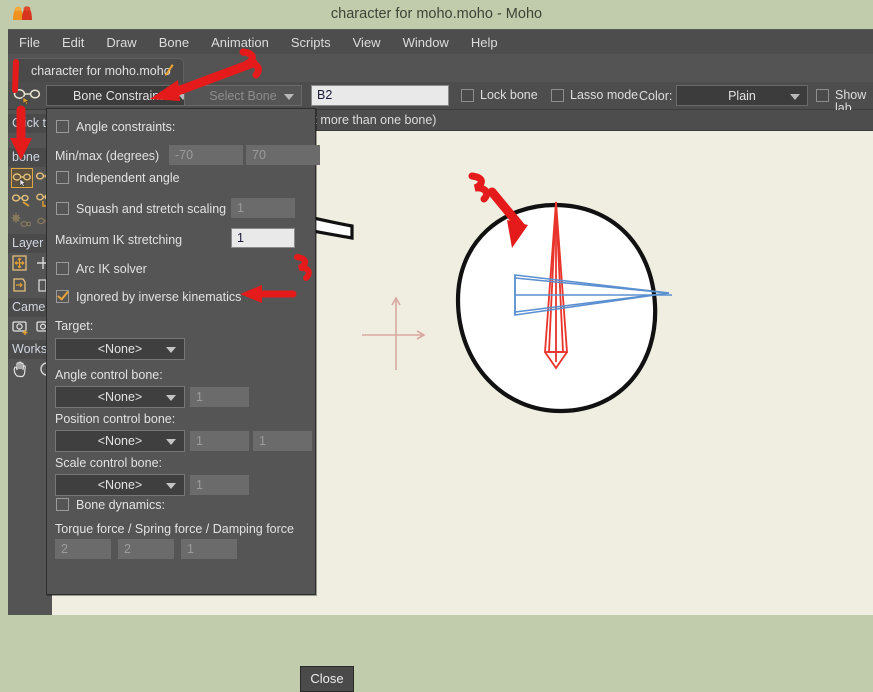 This screenshot has width=873, height=692. I want to click on select-bone-combo: Select Bone, so click(243, 95).